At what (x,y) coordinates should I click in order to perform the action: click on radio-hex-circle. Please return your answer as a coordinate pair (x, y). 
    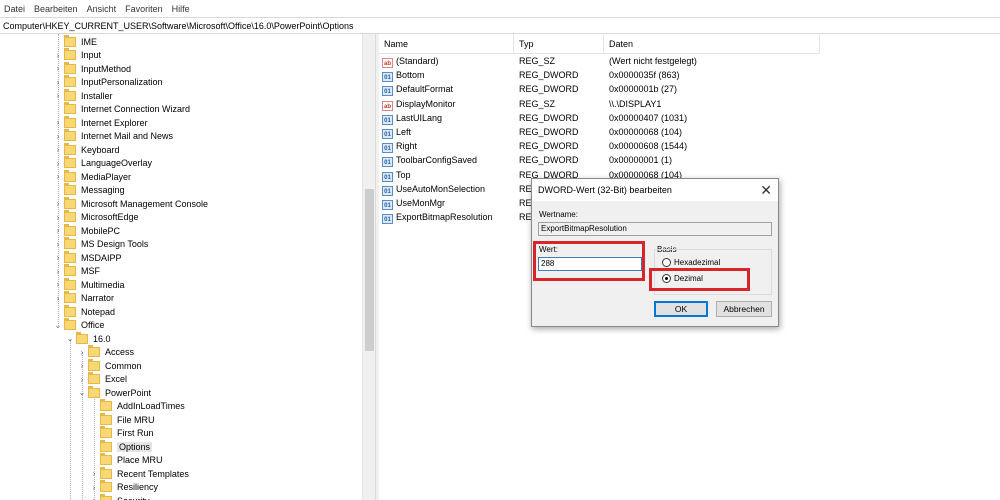
    Looking at the image, I should click on (666, 262).